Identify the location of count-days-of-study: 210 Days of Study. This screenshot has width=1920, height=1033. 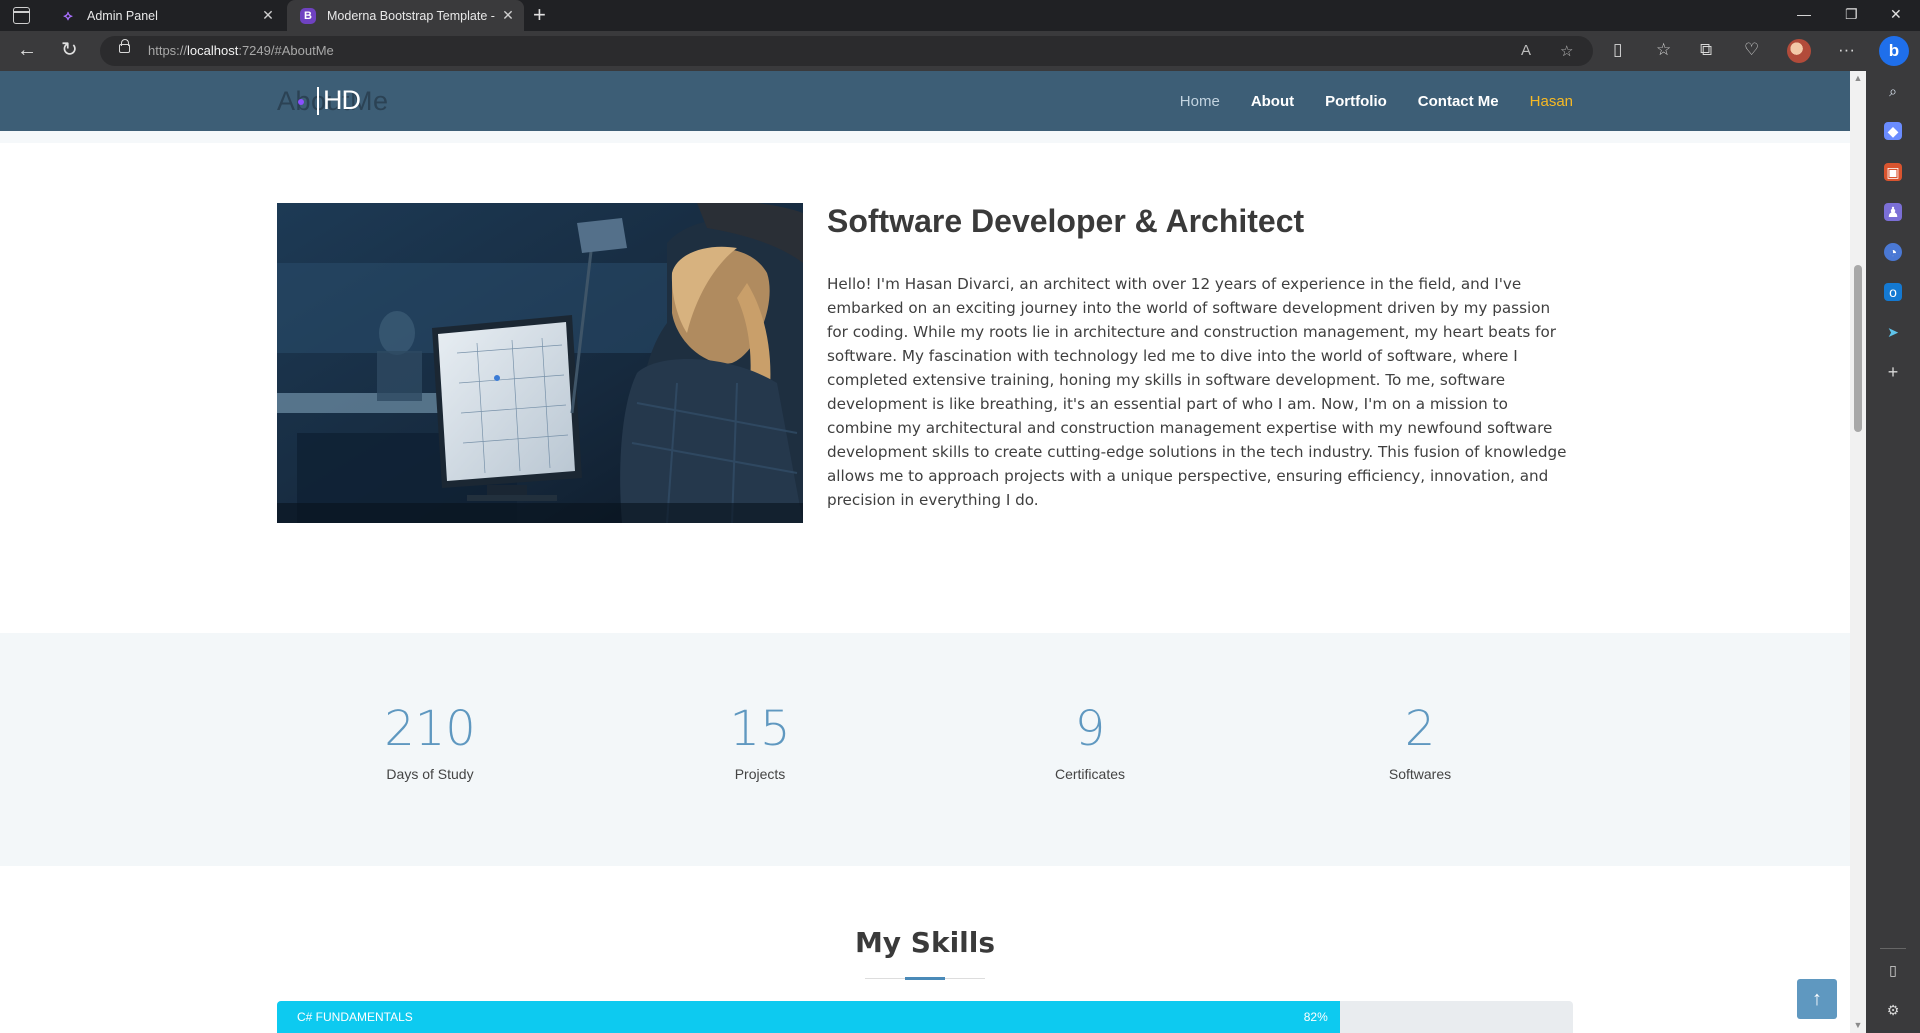
(430, 707).